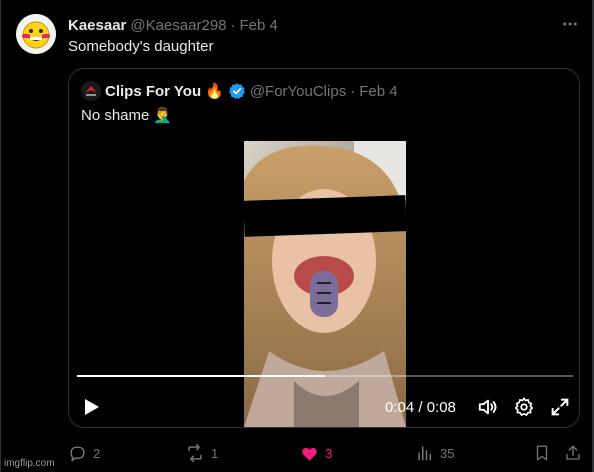  I want to click on more-options-button, so click(570, 24).